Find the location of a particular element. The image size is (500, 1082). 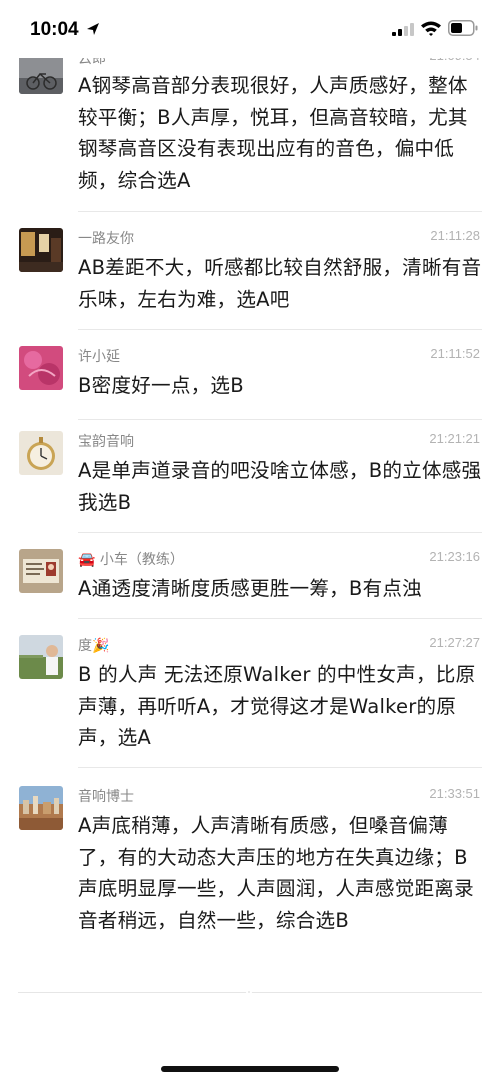

status-time: 10:04 is located at coordinates (54, 29).